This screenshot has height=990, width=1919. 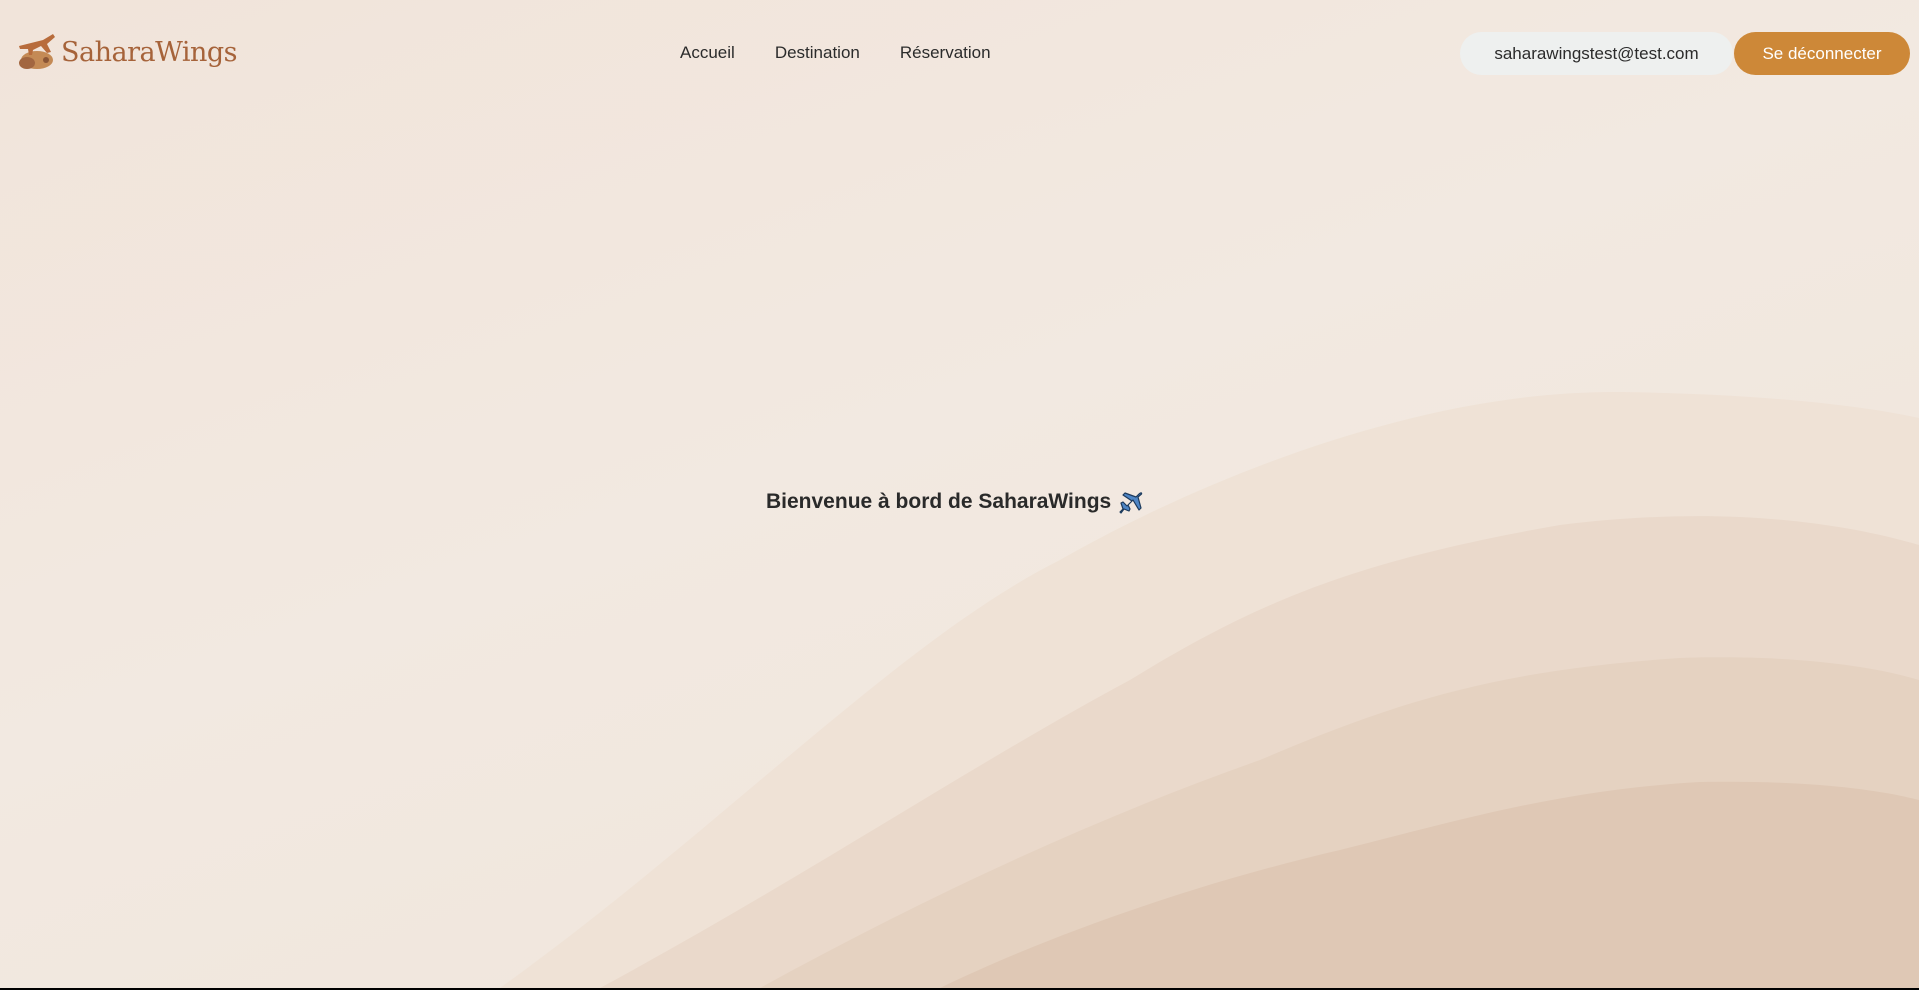 I want to click on brand-name: SaharaWings, so click(x=149, y=52).